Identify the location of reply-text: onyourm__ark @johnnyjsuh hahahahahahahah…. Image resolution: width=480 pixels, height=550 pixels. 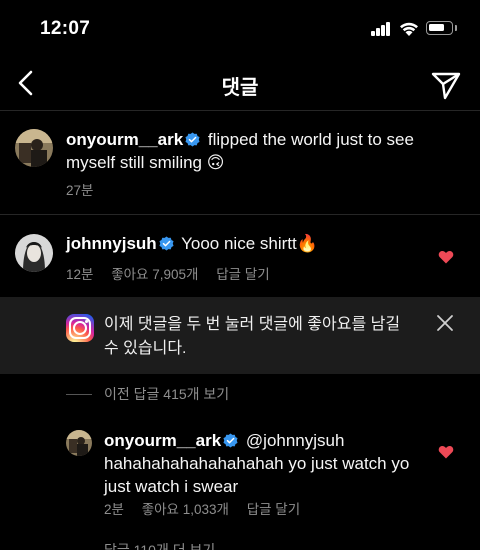
(264, 463).